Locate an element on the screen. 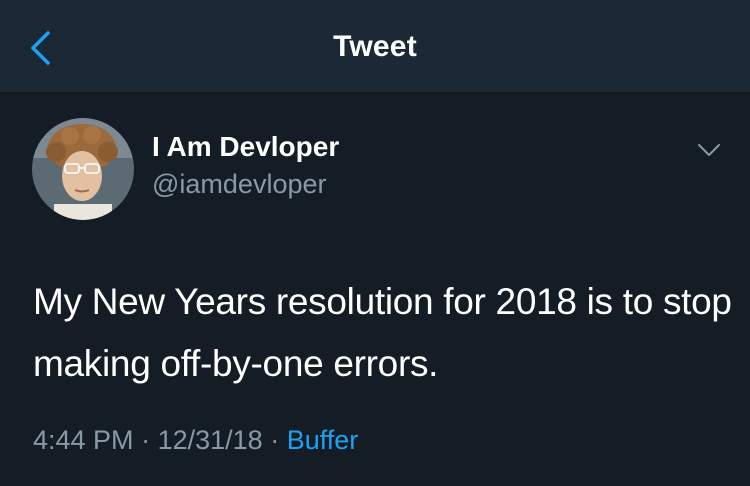  author-display-name: I Am Devloper is located at coordinates (245, 147).